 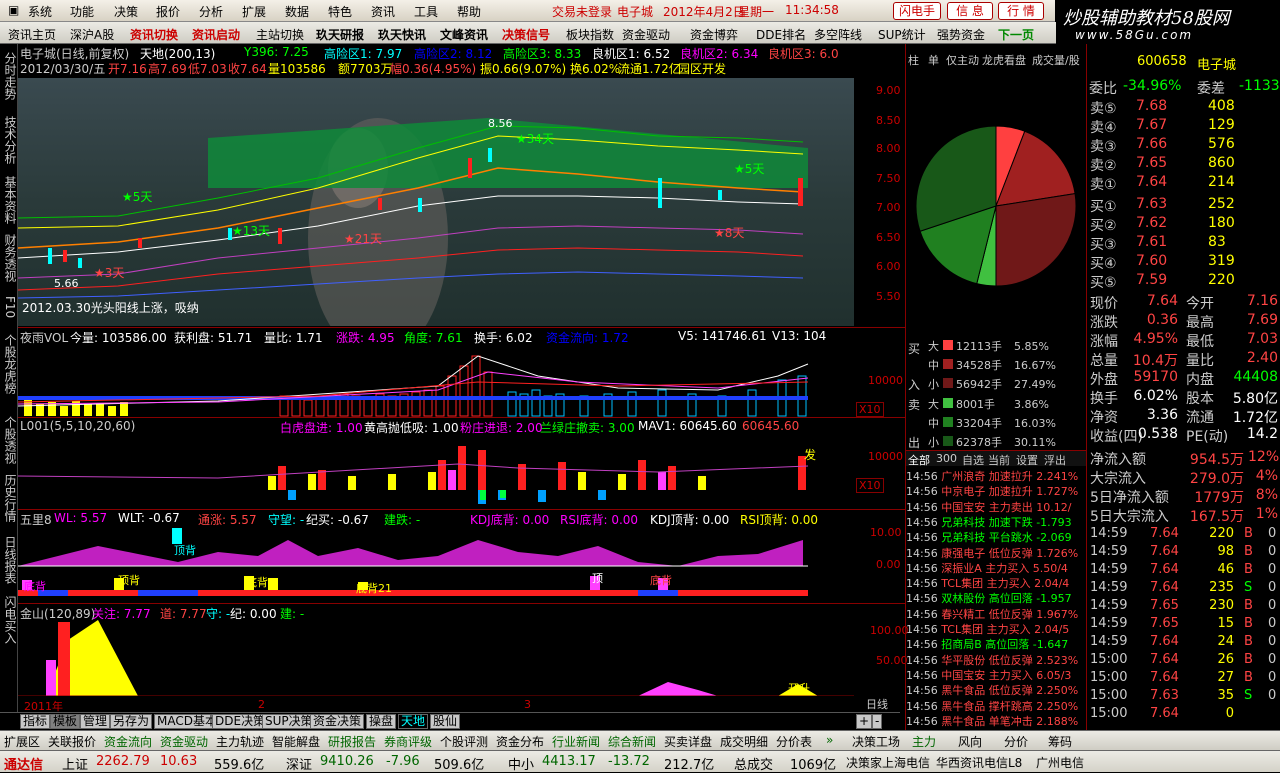 What do you see at coordinates (340, 34) in the screenshot?
I see `toolbar-research: 玖天研报` at bounding box center [340, 34].